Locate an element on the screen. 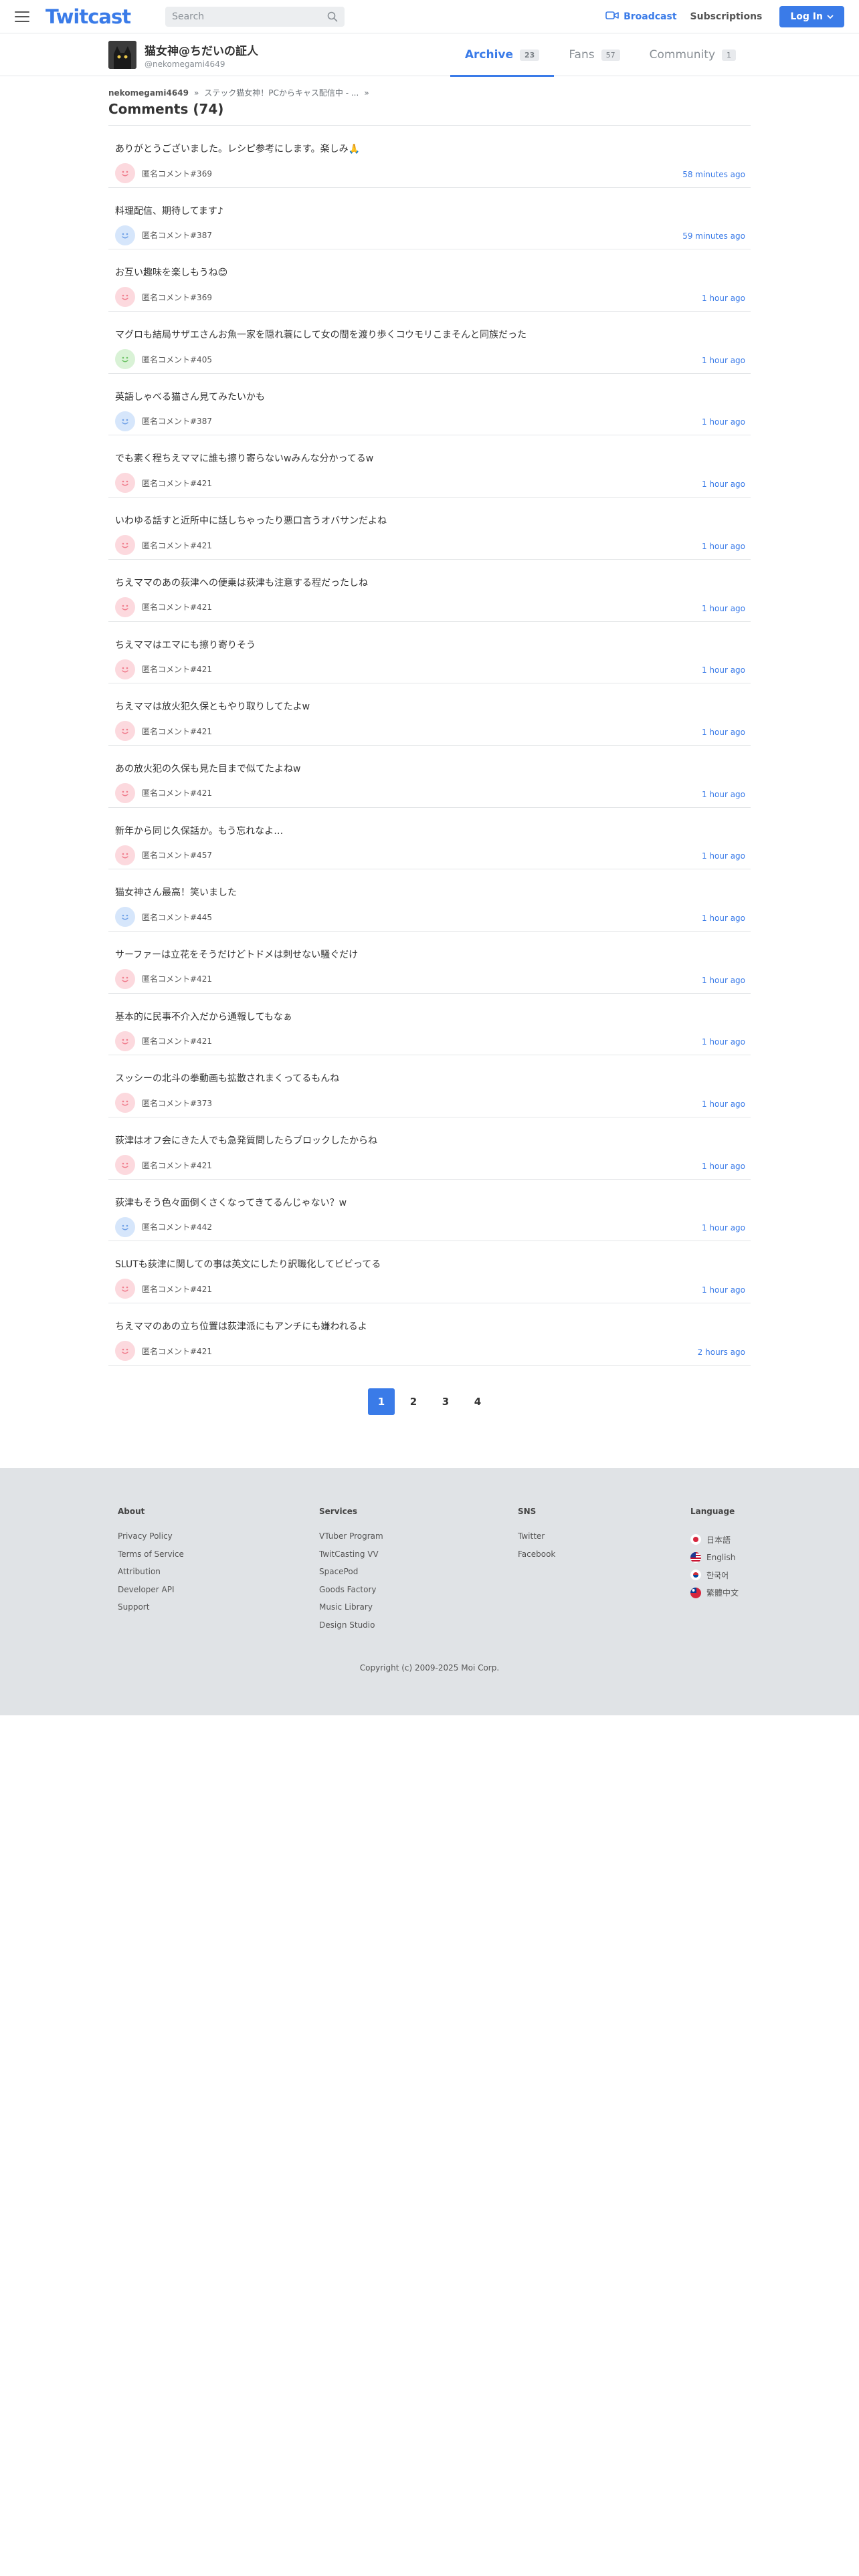  page-button-4: 4 is located at coordinates (477, 1401).